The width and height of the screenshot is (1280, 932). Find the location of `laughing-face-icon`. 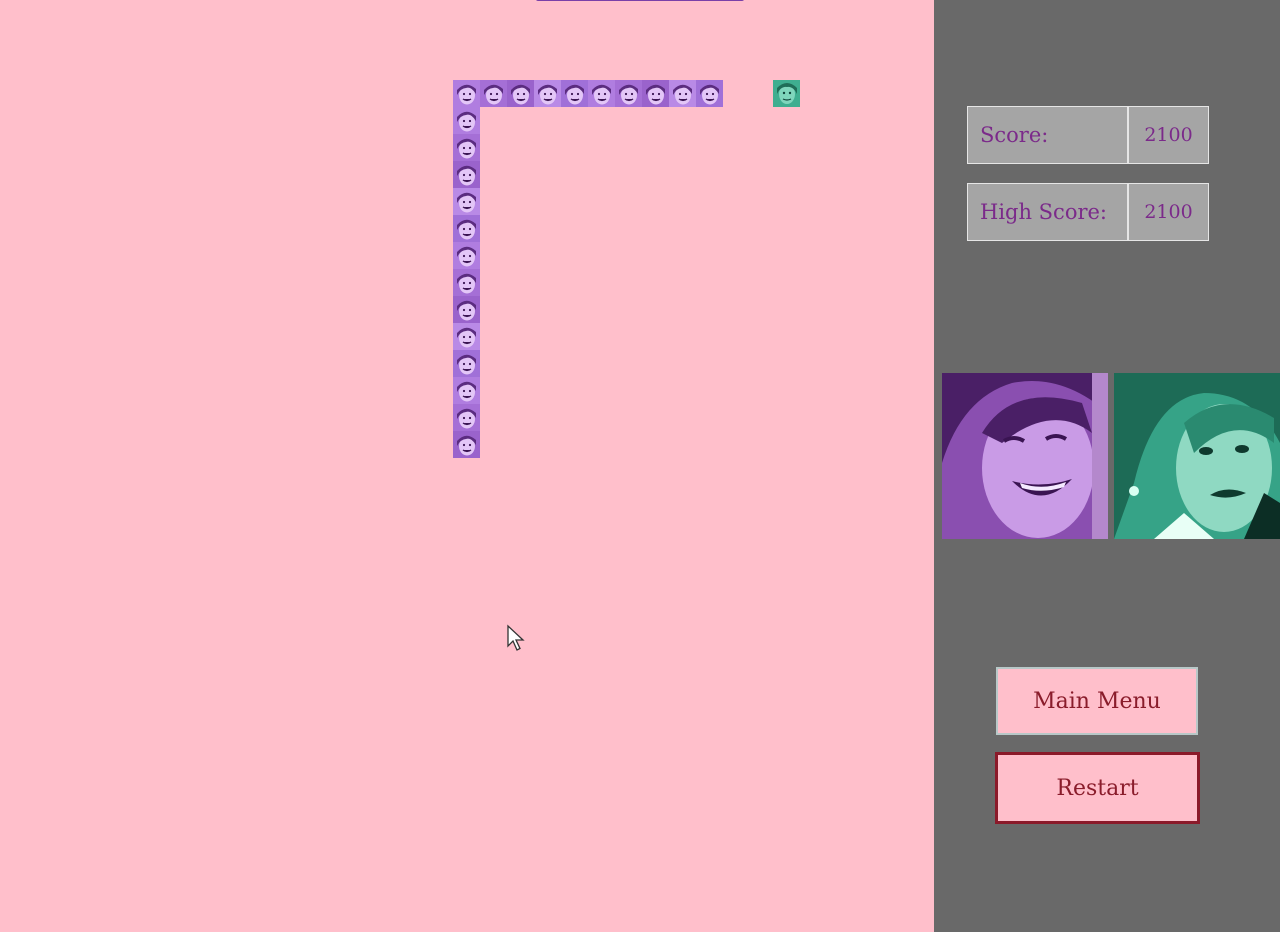

laughing-face-icon is located at coordinates (1025, 456).